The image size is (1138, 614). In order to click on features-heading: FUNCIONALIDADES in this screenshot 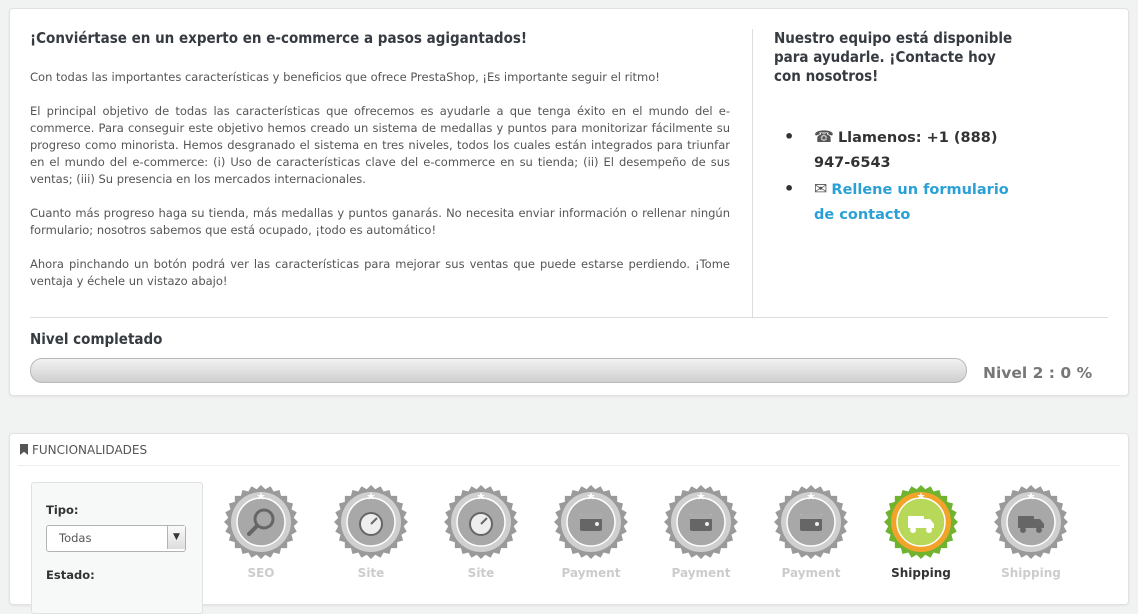, I will do `click(83, 450)`.